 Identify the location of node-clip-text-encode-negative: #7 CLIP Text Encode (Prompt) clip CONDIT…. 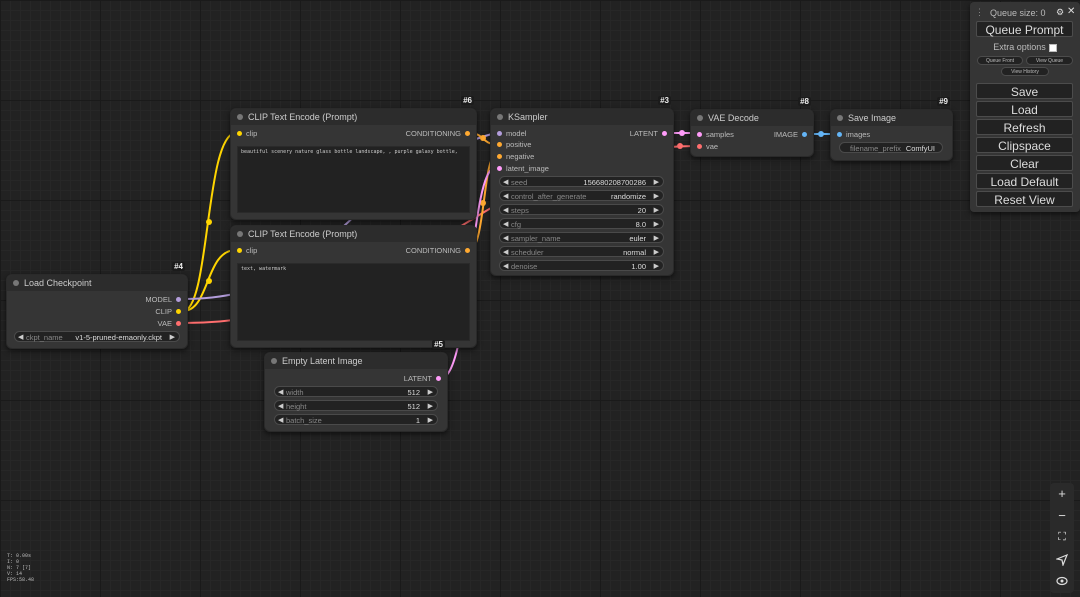
(353, 286).